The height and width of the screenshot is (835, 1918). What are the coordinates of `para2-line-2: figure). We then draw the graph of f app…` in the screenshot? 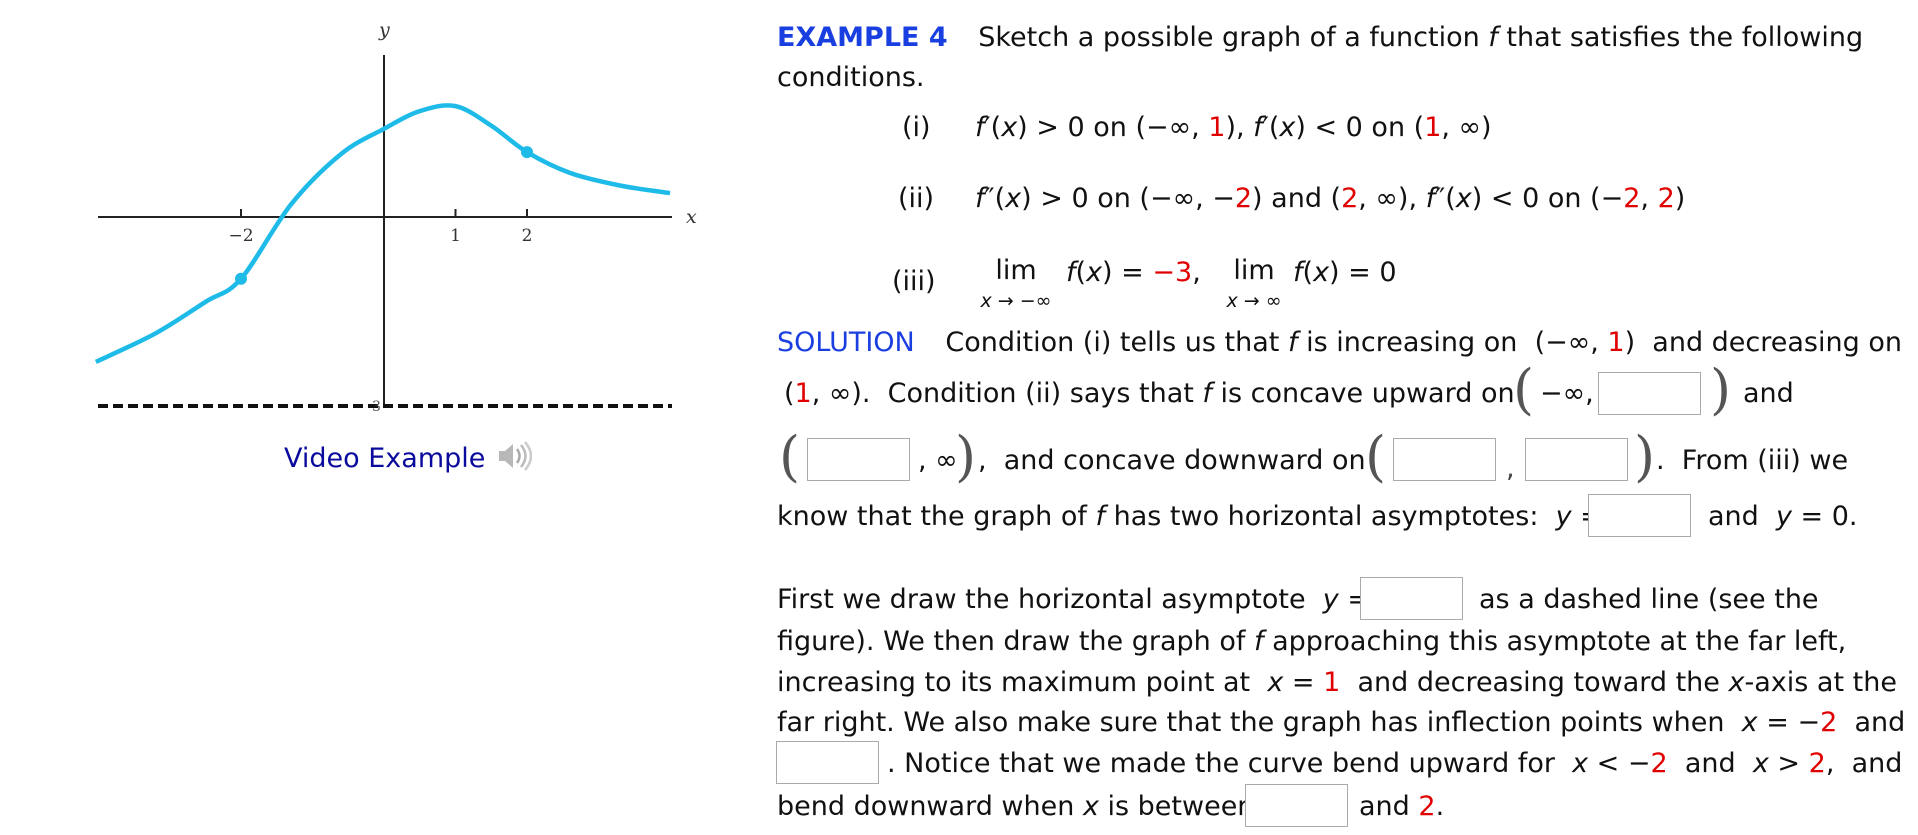 It's located at (1312, 641).